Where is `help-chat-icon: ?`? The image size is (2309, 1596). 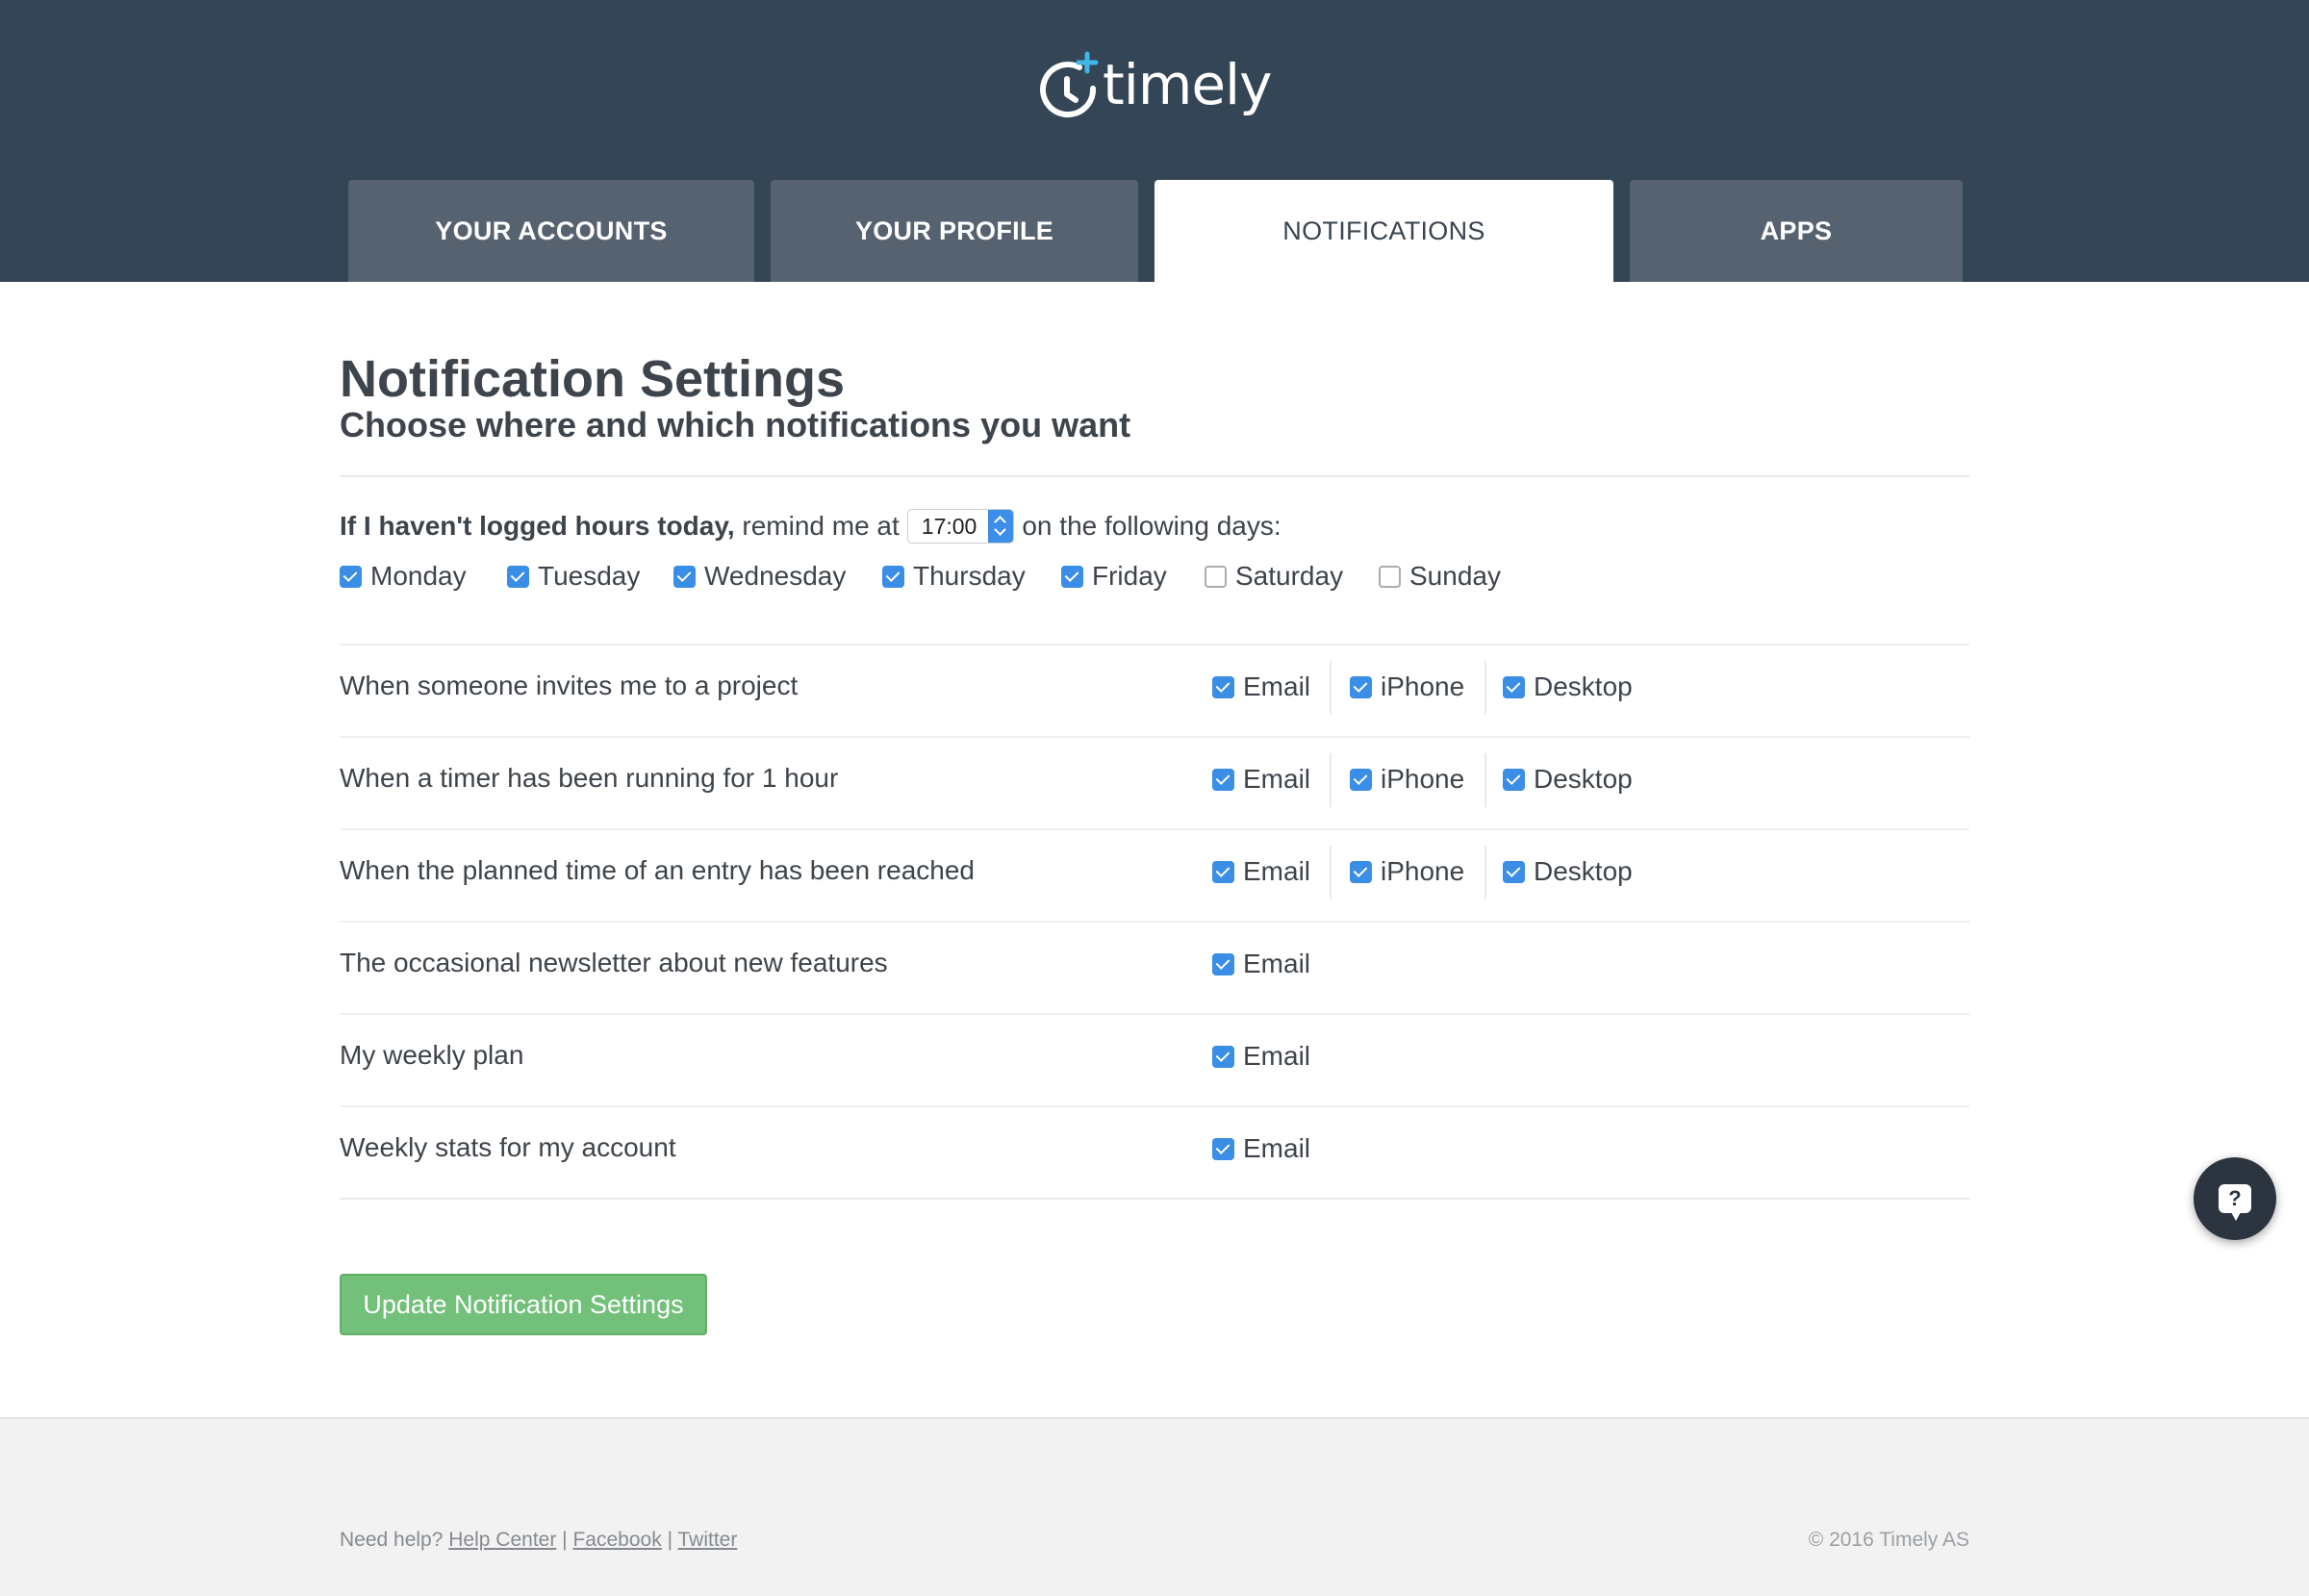 help-chat-icon: ? is located at coordinates (2235, 1202).